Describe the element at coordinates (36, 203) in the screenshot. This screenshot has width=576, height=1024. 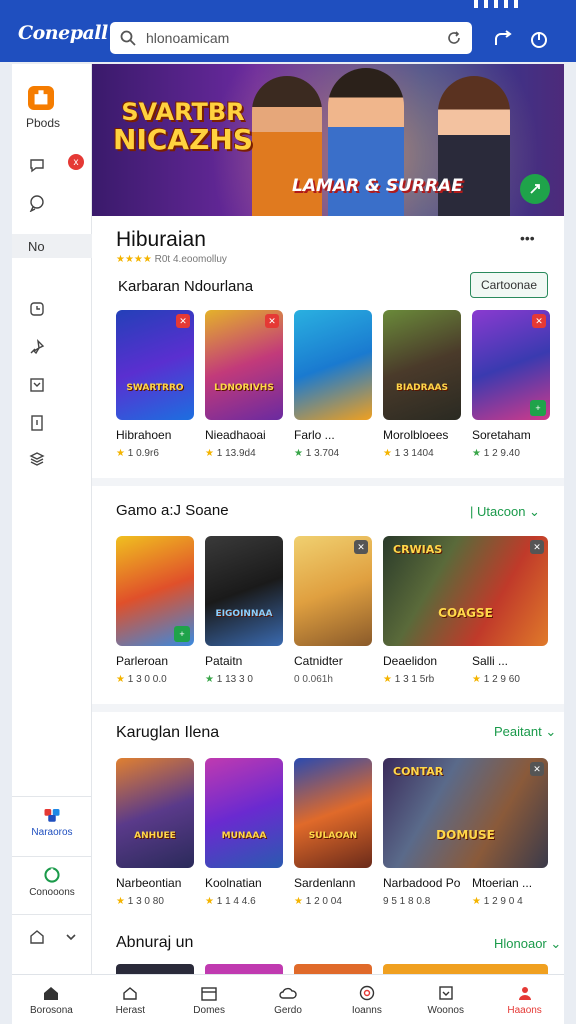
I see `comment-icon` at that location.